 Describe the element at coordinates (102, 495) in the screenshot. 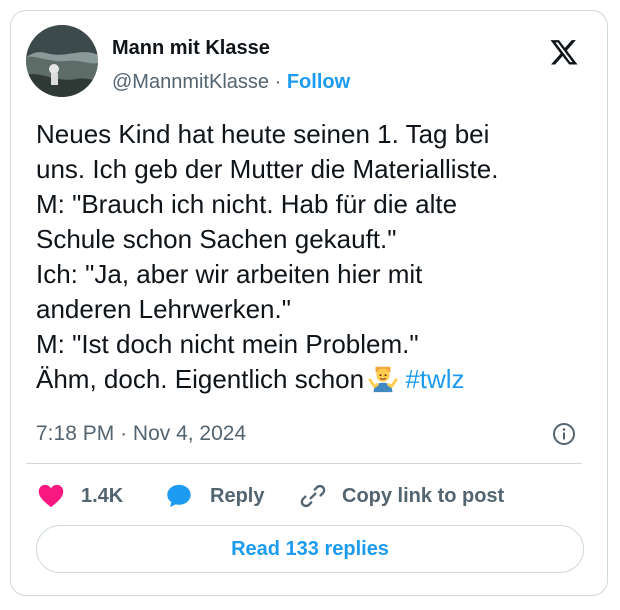

I see `like-count: 1.4K` at that location.